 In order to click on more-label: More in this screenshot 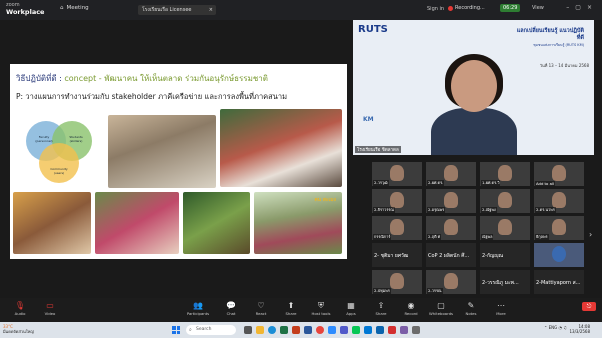, I will do `click(501, 313)`.